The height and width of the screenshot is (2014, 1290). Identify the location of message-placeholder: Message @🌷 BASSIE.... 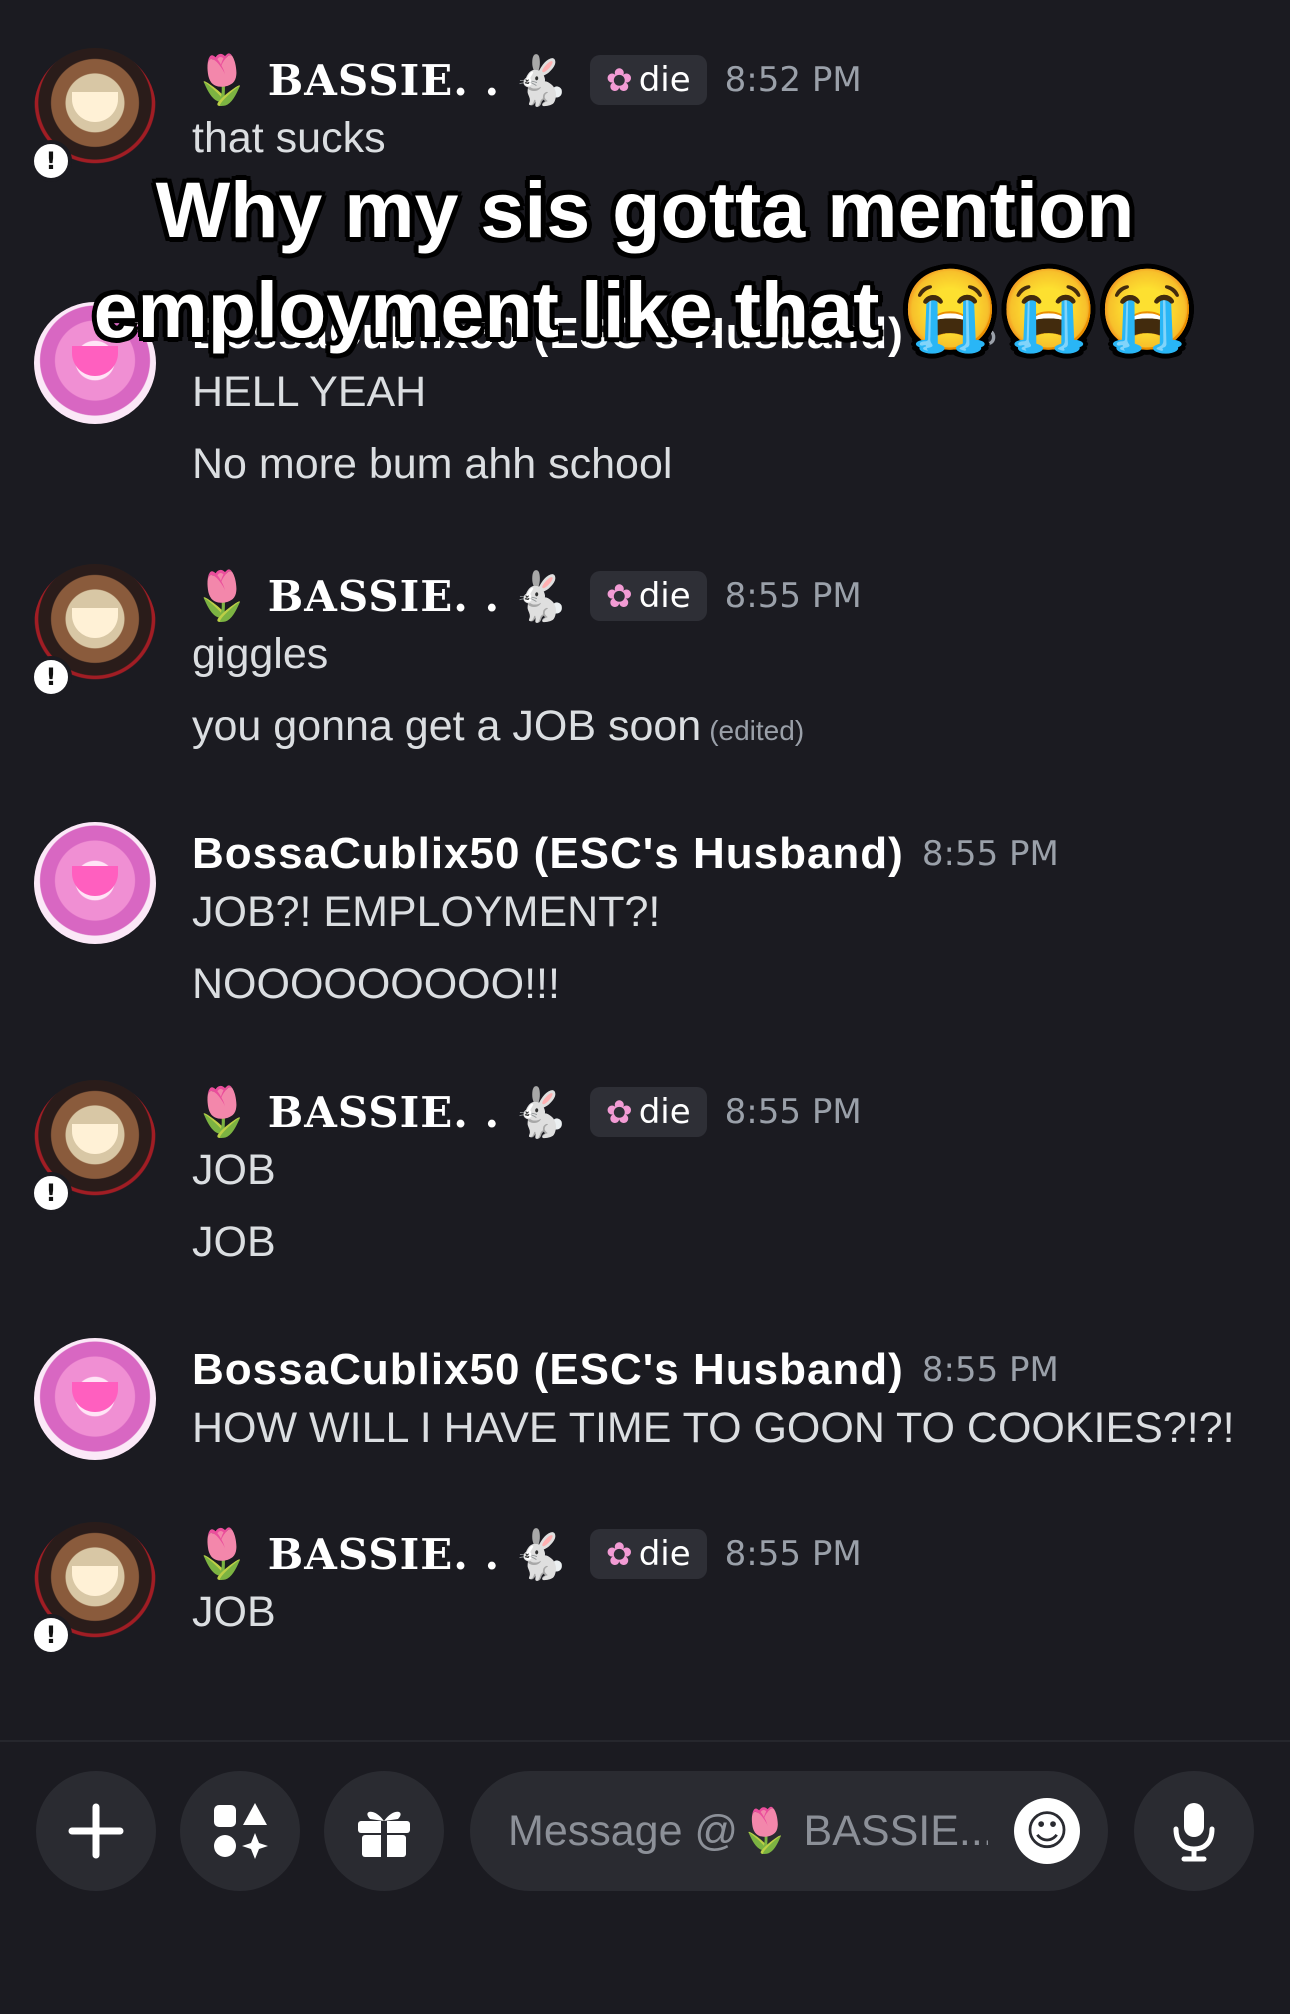
(748, 1831).